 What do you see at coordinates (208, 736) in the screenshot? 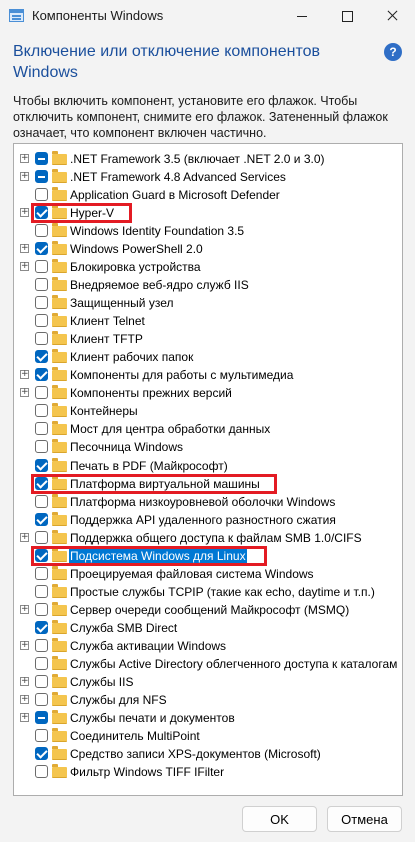
I see `feature-row: Соединитель MultiPoint` at bounding box center [208, 736].